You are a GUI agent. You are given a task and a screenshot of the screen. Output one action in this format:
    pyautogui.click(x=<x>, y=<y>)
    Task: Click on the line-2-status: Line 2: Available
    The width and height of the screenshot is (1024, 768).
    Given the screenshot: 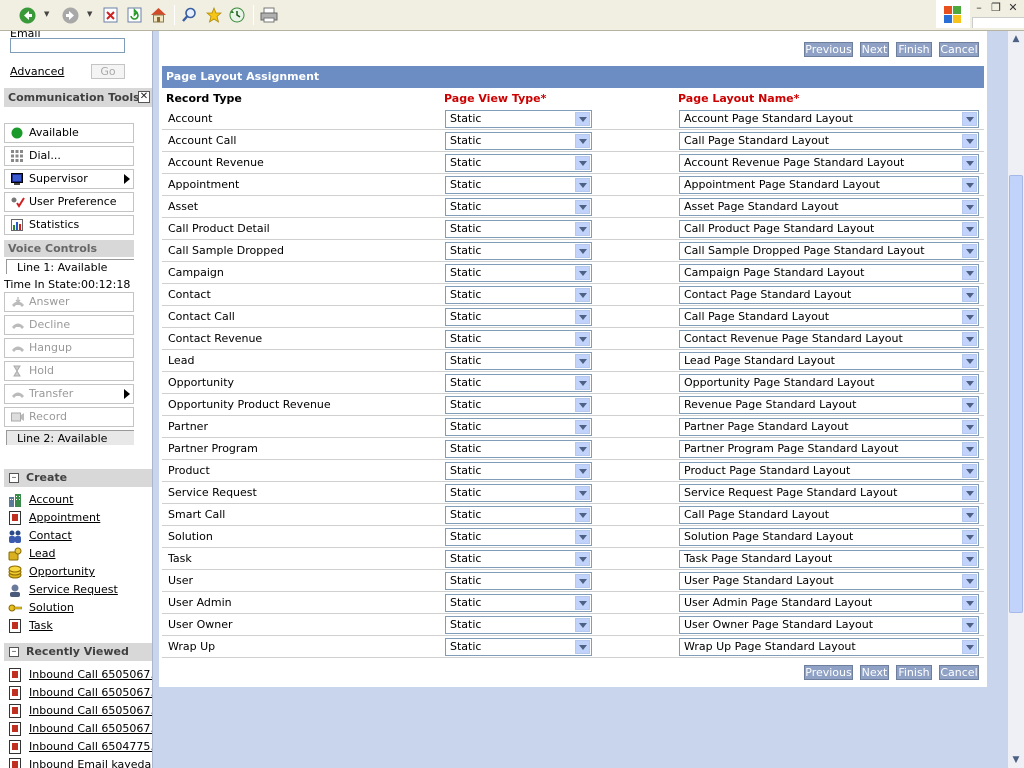 What is the action you would take?
    pyautogui.click(x=70, y=437)
    